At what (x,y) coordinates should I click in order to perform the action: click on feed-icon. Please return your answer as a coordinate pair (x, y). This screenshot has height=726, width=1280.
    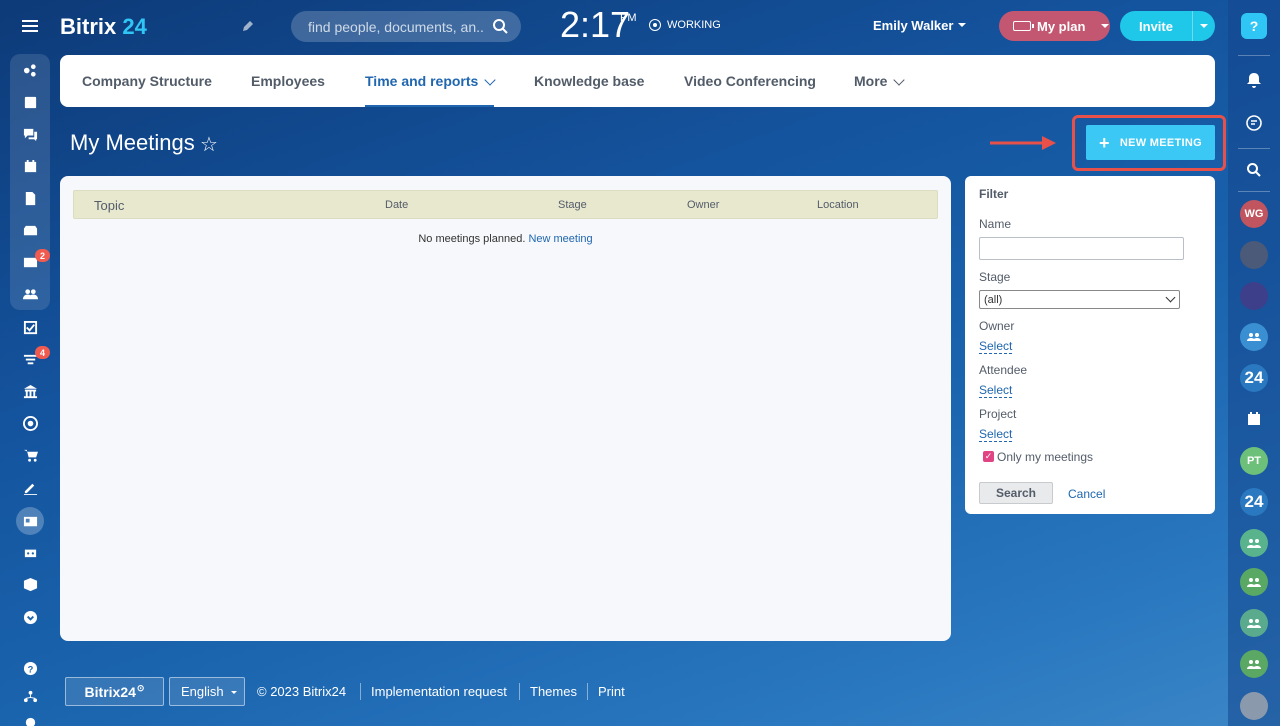
    Looking at the image, I should click on (30, 70).